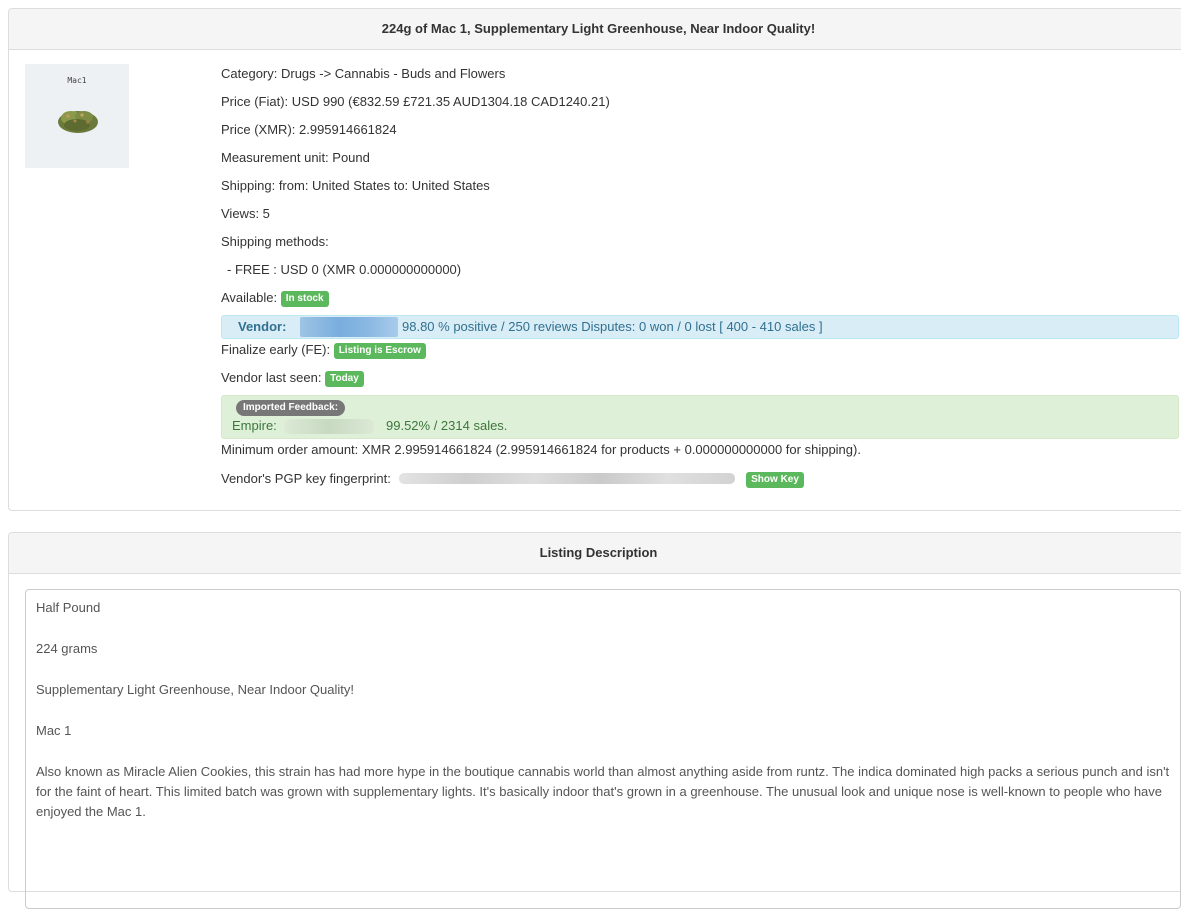  What do you see at coordinates (54, 730) in the screenshot?
I see `description-paragraph: Mac 1` at bounding box center [54, 730].